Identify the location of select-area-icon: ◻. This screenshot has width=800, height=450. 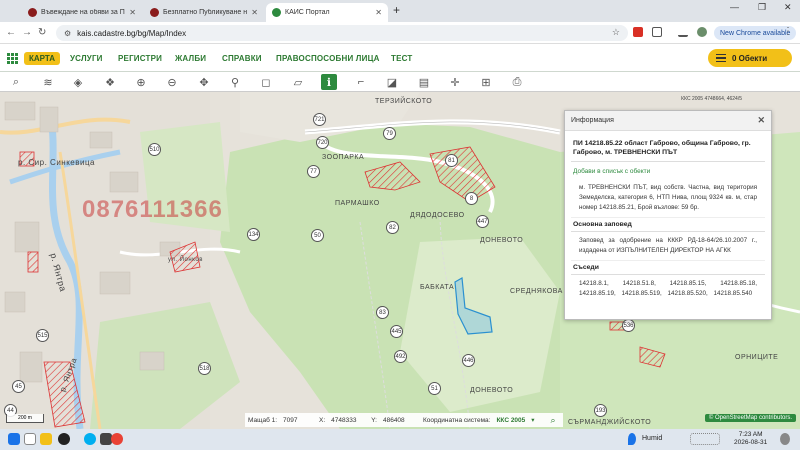
(266, 82).